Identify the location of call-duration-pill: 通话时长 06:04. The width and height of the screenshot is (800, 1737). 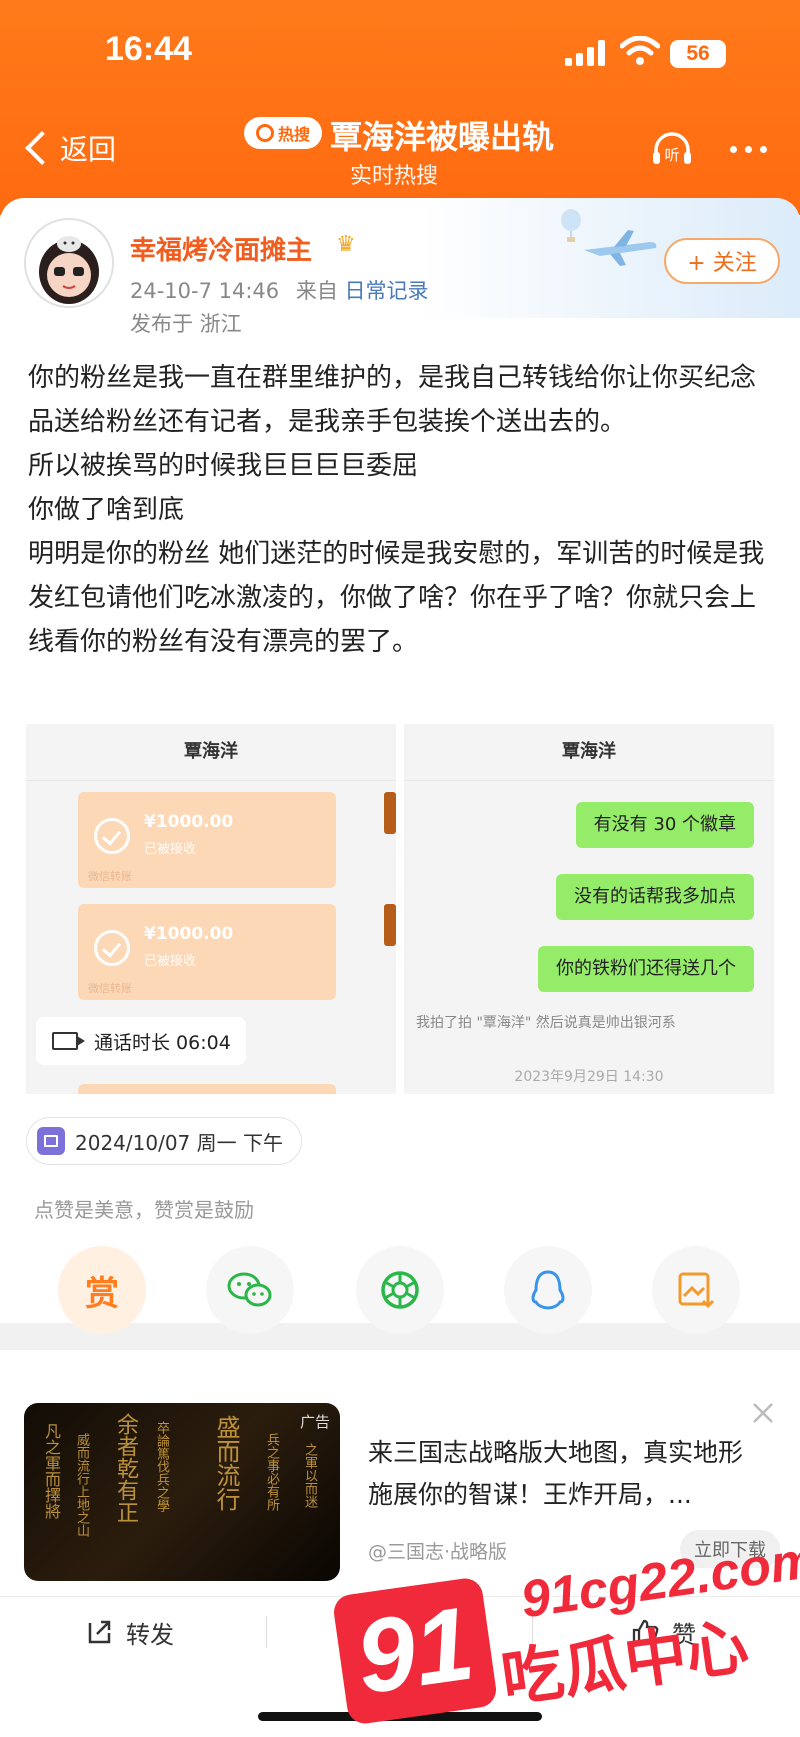
(141, 1041).